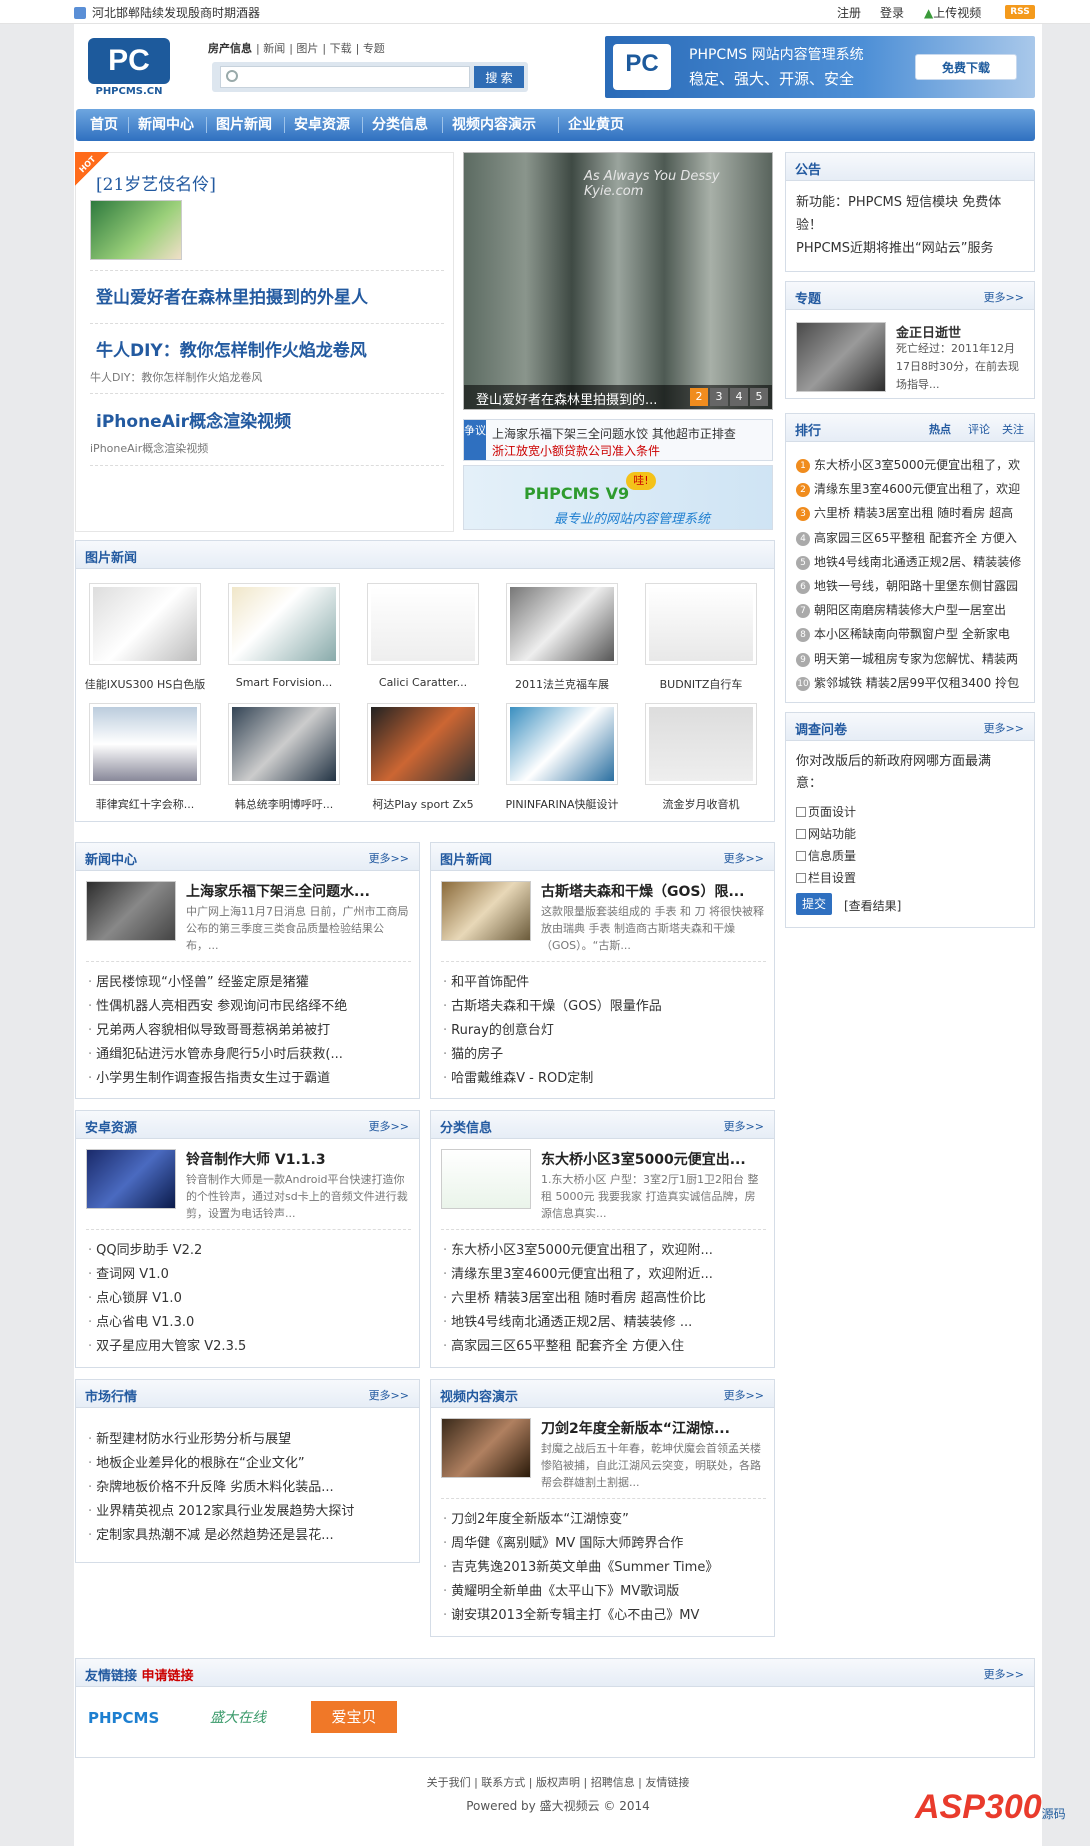 The height and width of the screenshot is (1846, 1090). What do you see at coordinates (910, 658) in the screenshot?
I see `ranking-item: 9 明天第一城租房专家为您解忧、精装两` at bounding box center [910, 658].